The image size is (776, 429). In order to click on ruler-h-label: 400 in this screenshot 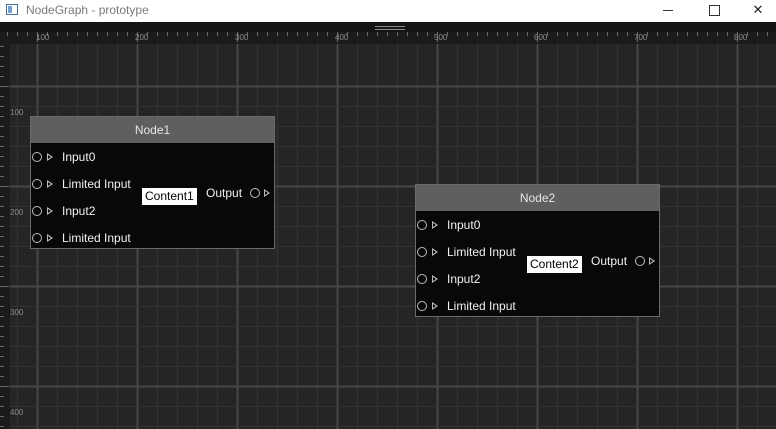, I will do `click(342, 37)`.